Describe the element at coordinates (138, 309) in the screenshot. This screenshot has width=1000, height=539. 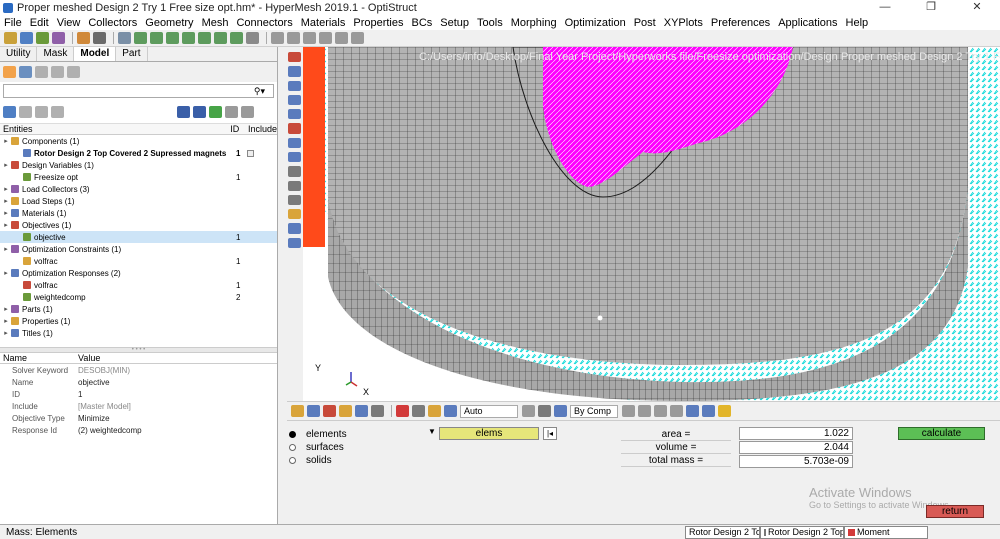
I see `tree-folder: ▸ Parts (1)` at that location.